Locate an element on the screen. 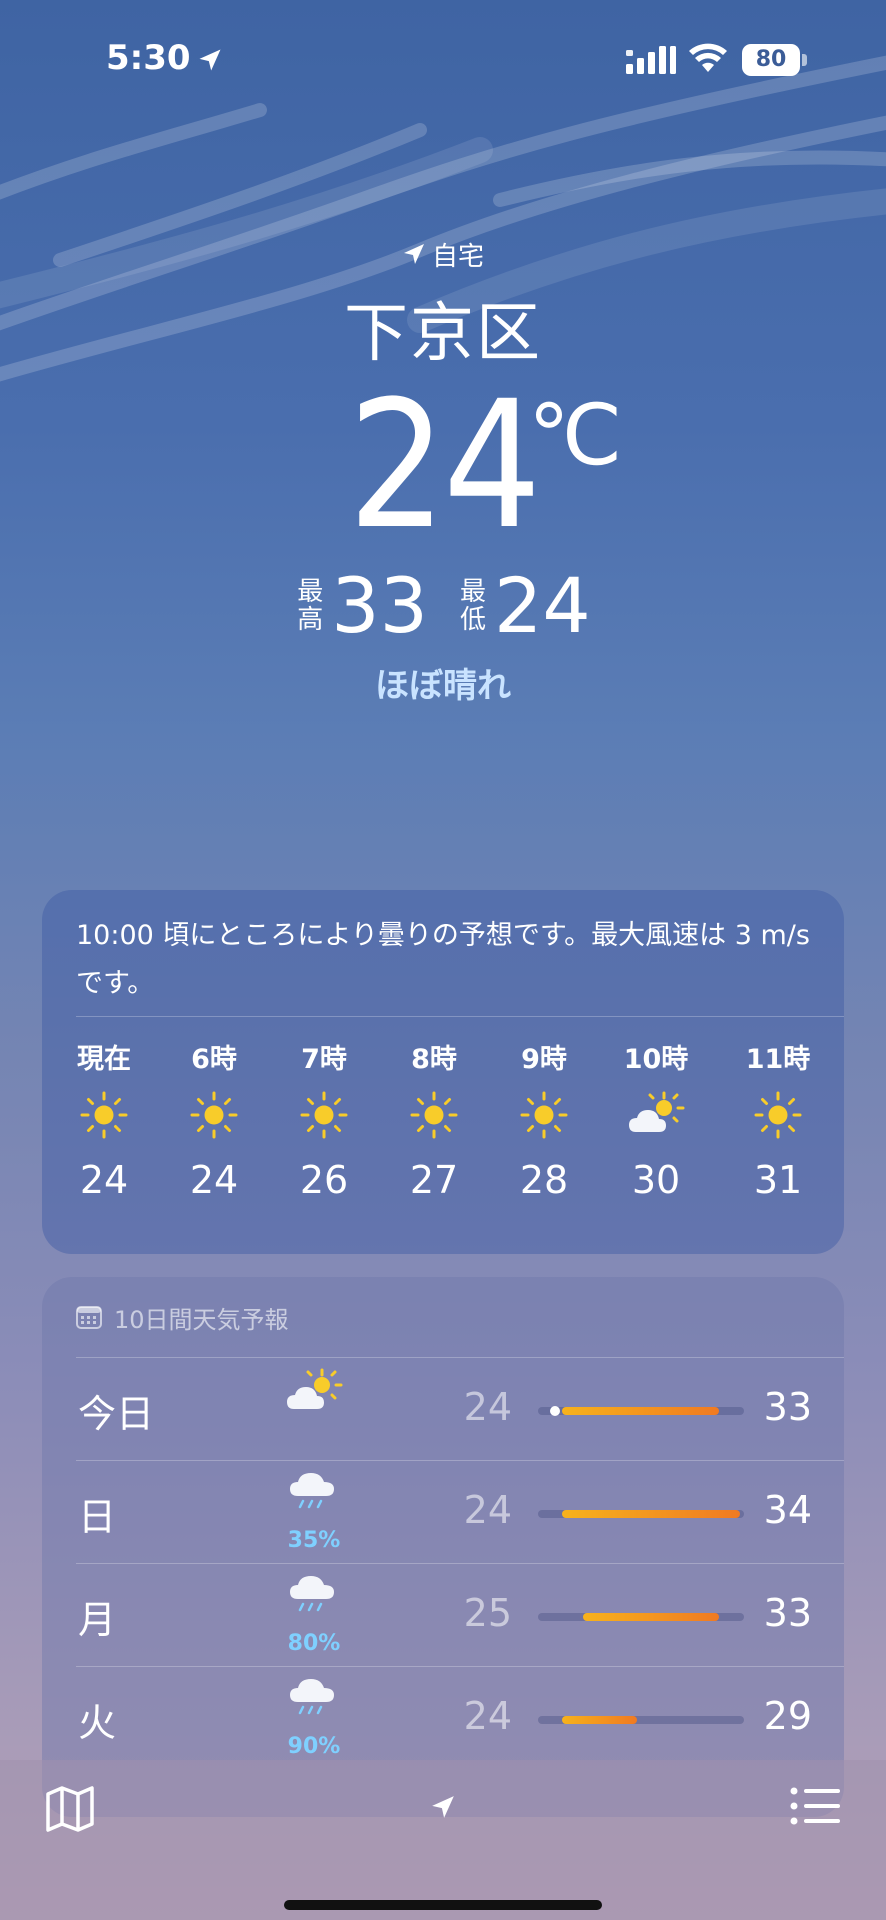 Image resolution: width=886 pixels, height=1920 pixels. precip-chance: 80% is located at coordinates (314, 1643).